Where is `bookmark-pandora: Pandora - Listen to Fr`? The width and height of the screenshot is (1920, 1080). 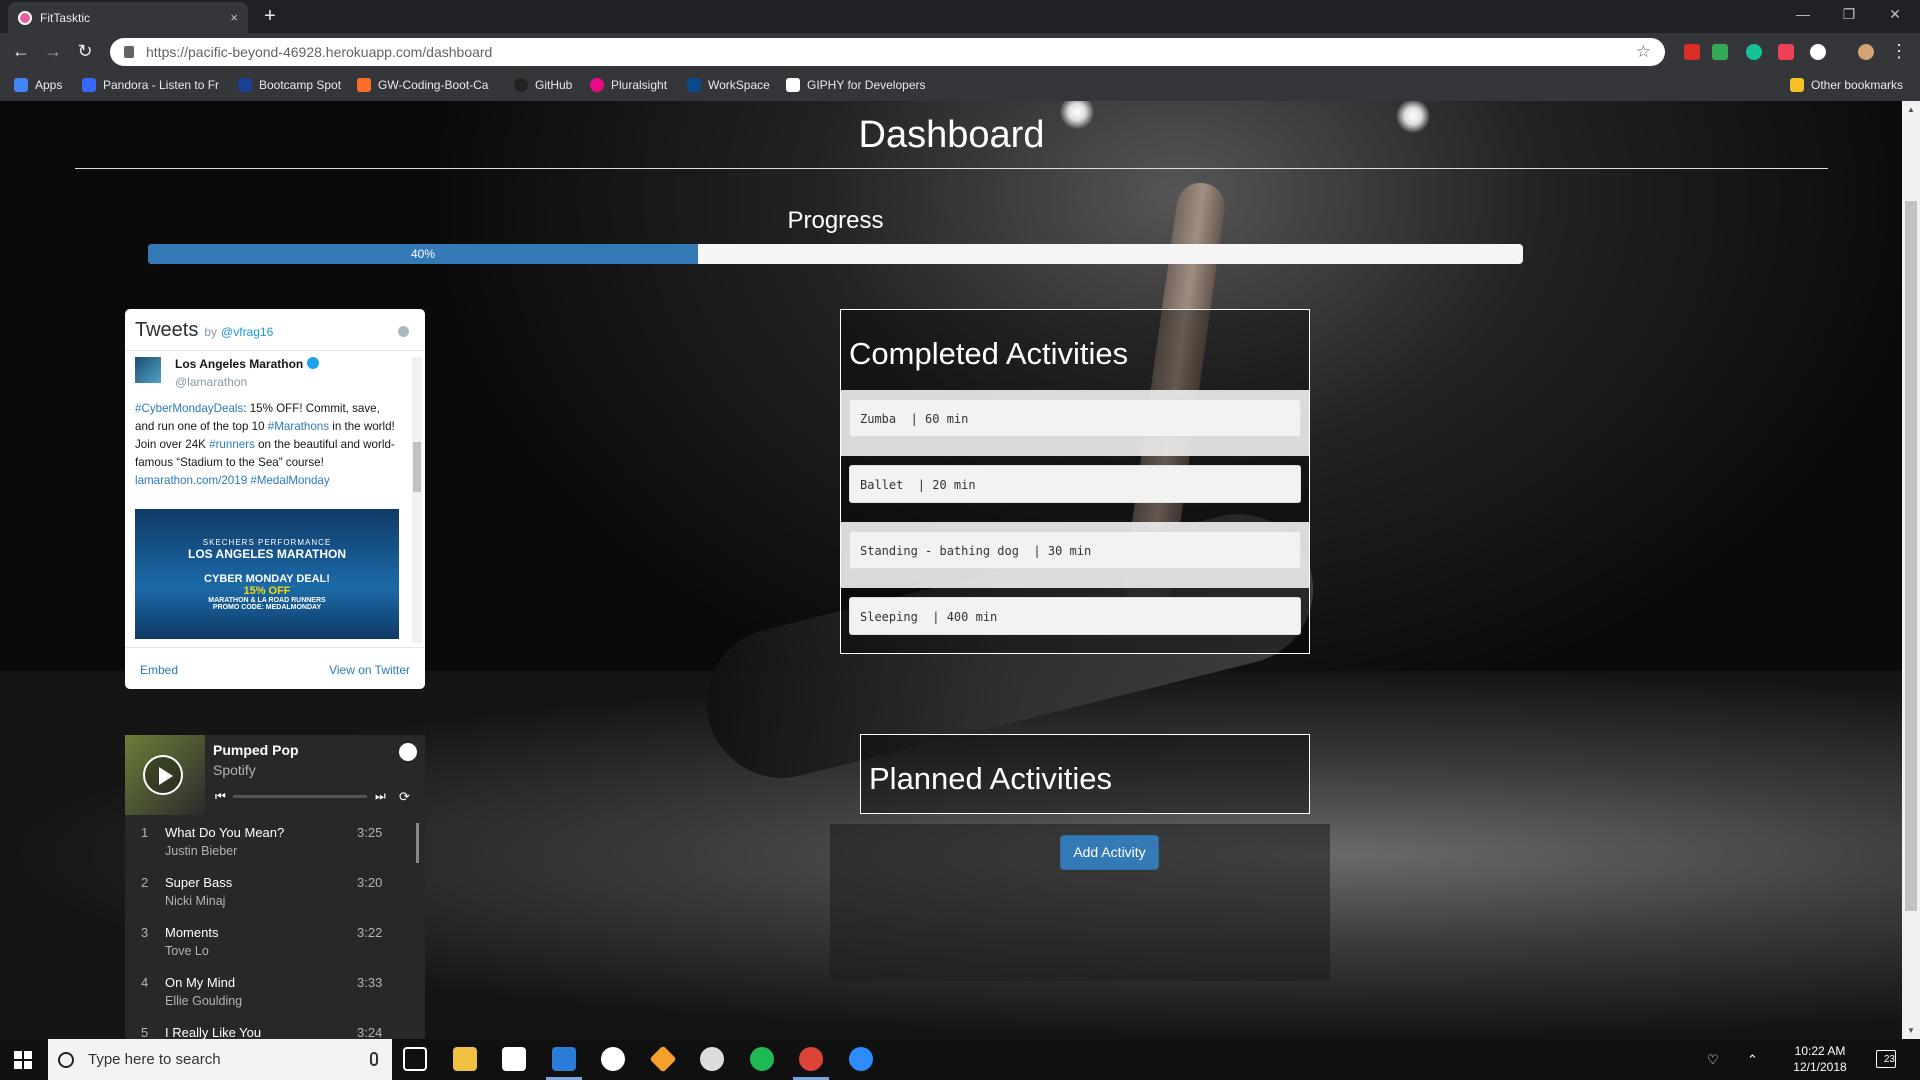 bookmark-pandora: Pandora - Listen to Fr is located at coordinates (150, 85).